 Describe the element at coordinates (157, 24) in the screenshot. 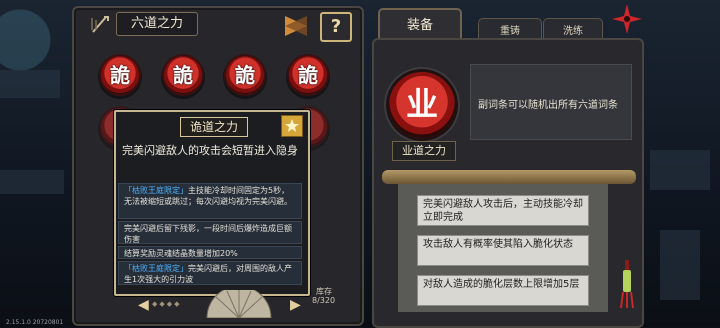

I see `panel-title: 六道之力` at that location.